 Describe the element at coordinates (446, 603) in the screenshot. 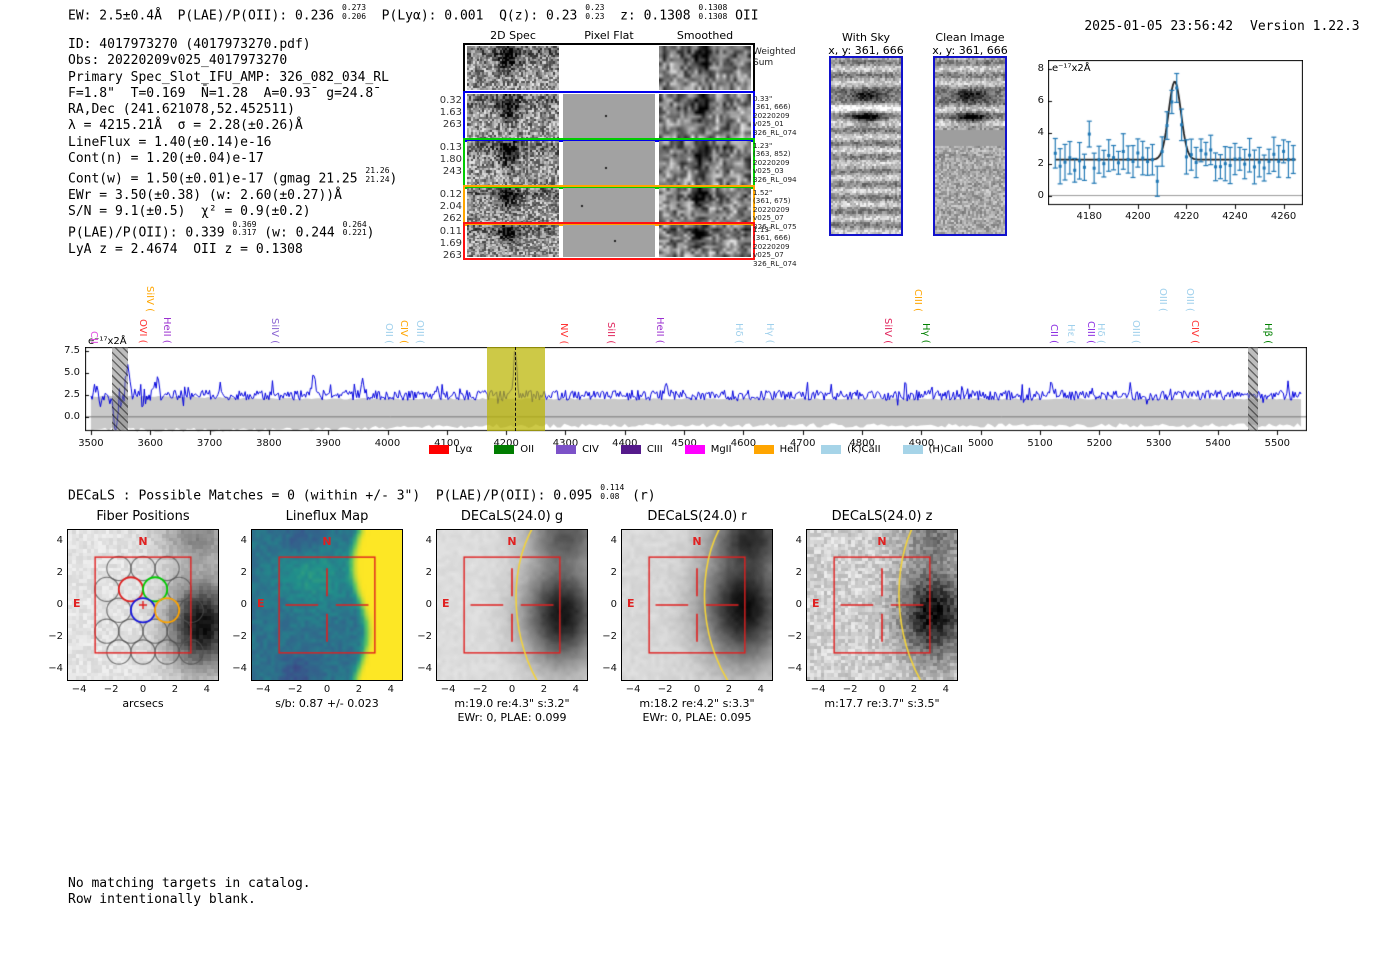

I see `east-label: E` at that location.